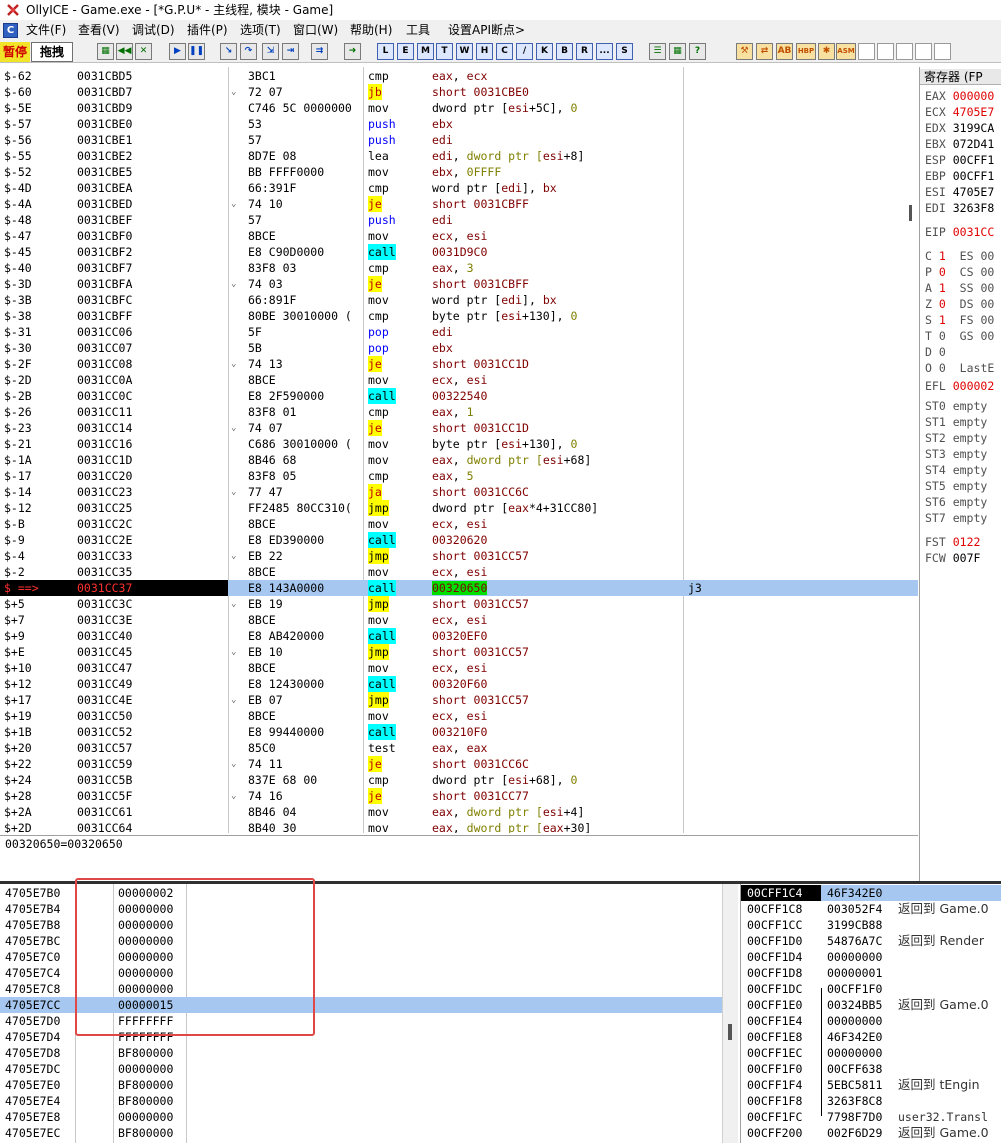 Image resolution: width=1001 pixels, height=1143 pixels. What do you see at coordinates (956, 454) in the screenshot?
I see `fpu-register: ST3 empty` at bounding box center [956, 454].